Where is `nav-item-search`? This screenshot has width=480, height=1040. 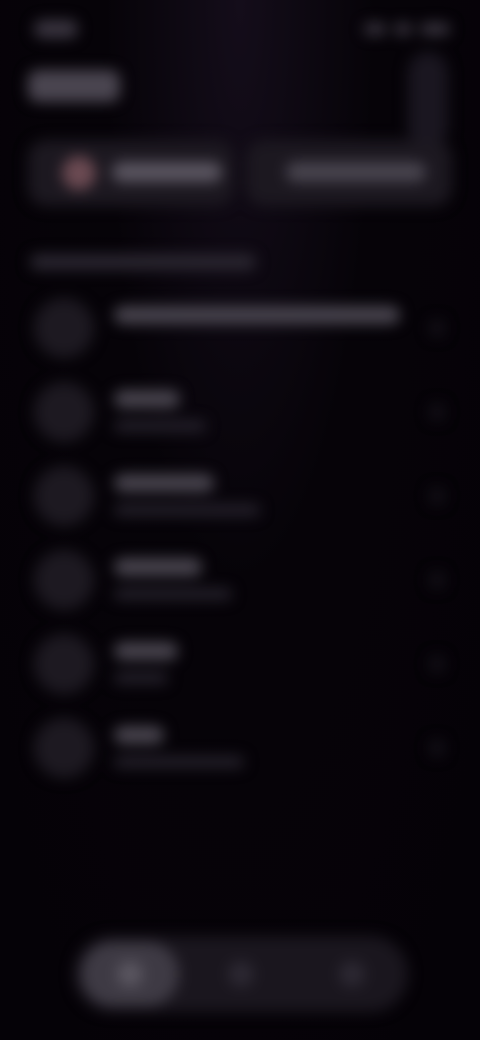
nav-item-search is located at coordinates (241, 974).